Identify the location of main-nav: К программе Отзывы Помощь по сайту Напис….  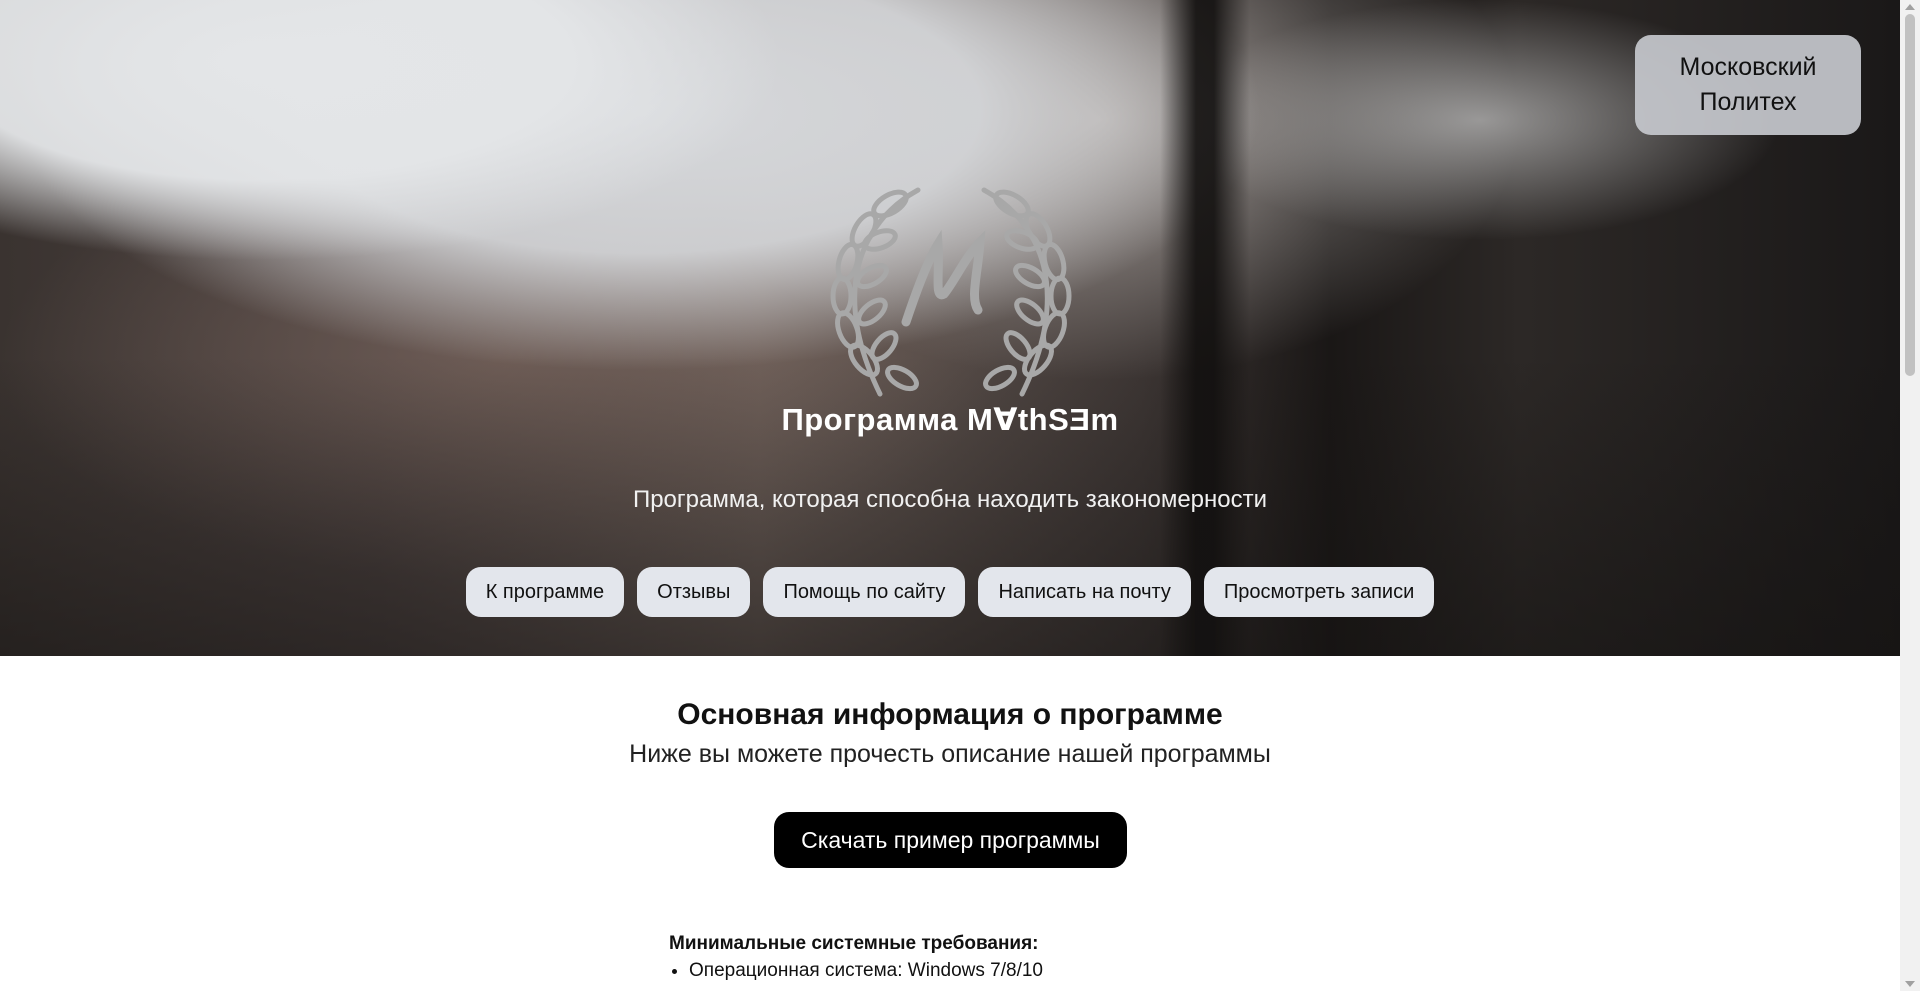
(950, 592).